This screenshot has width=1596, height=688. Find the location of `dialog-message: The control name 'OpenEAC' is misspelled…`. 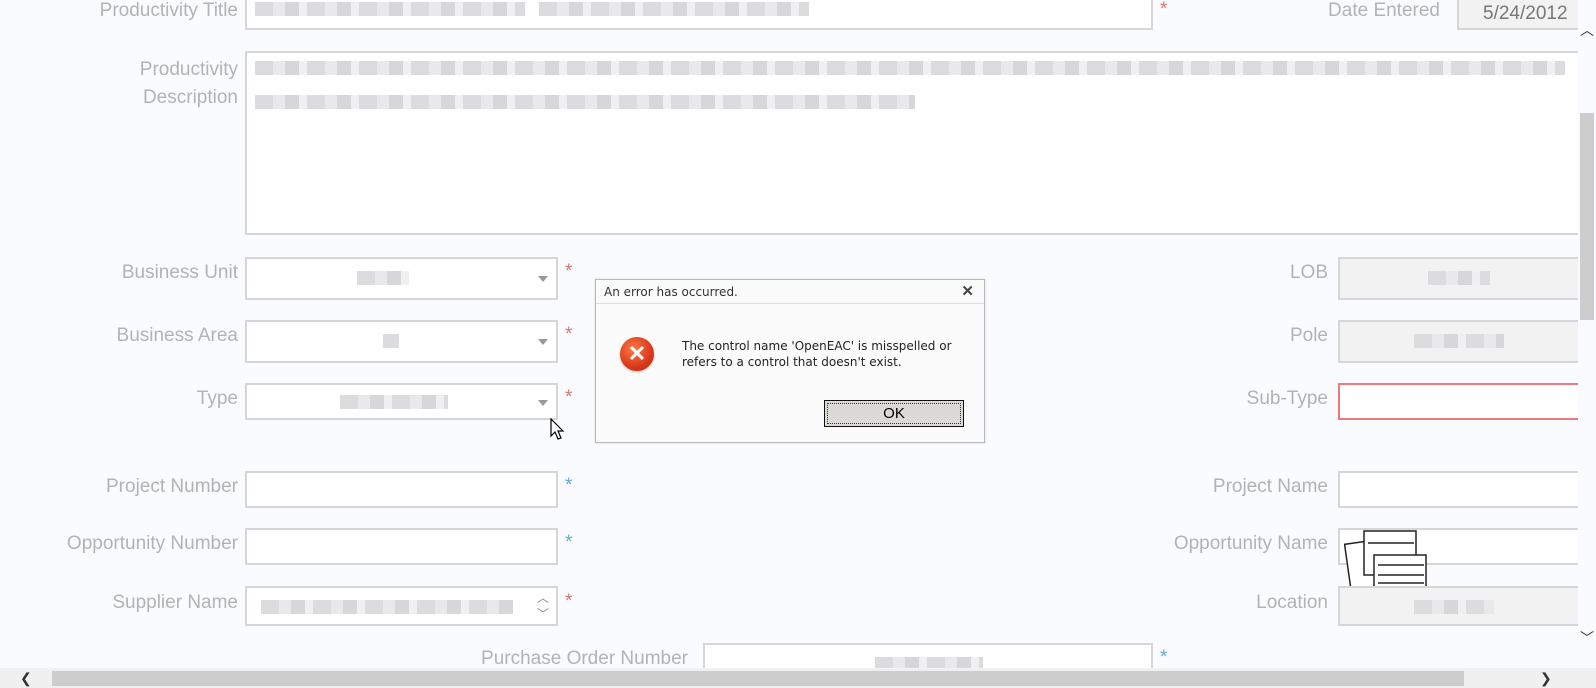

dialog-message: The control name 'OpenEAC' is misspelled… is located at coordinates (817, 354).